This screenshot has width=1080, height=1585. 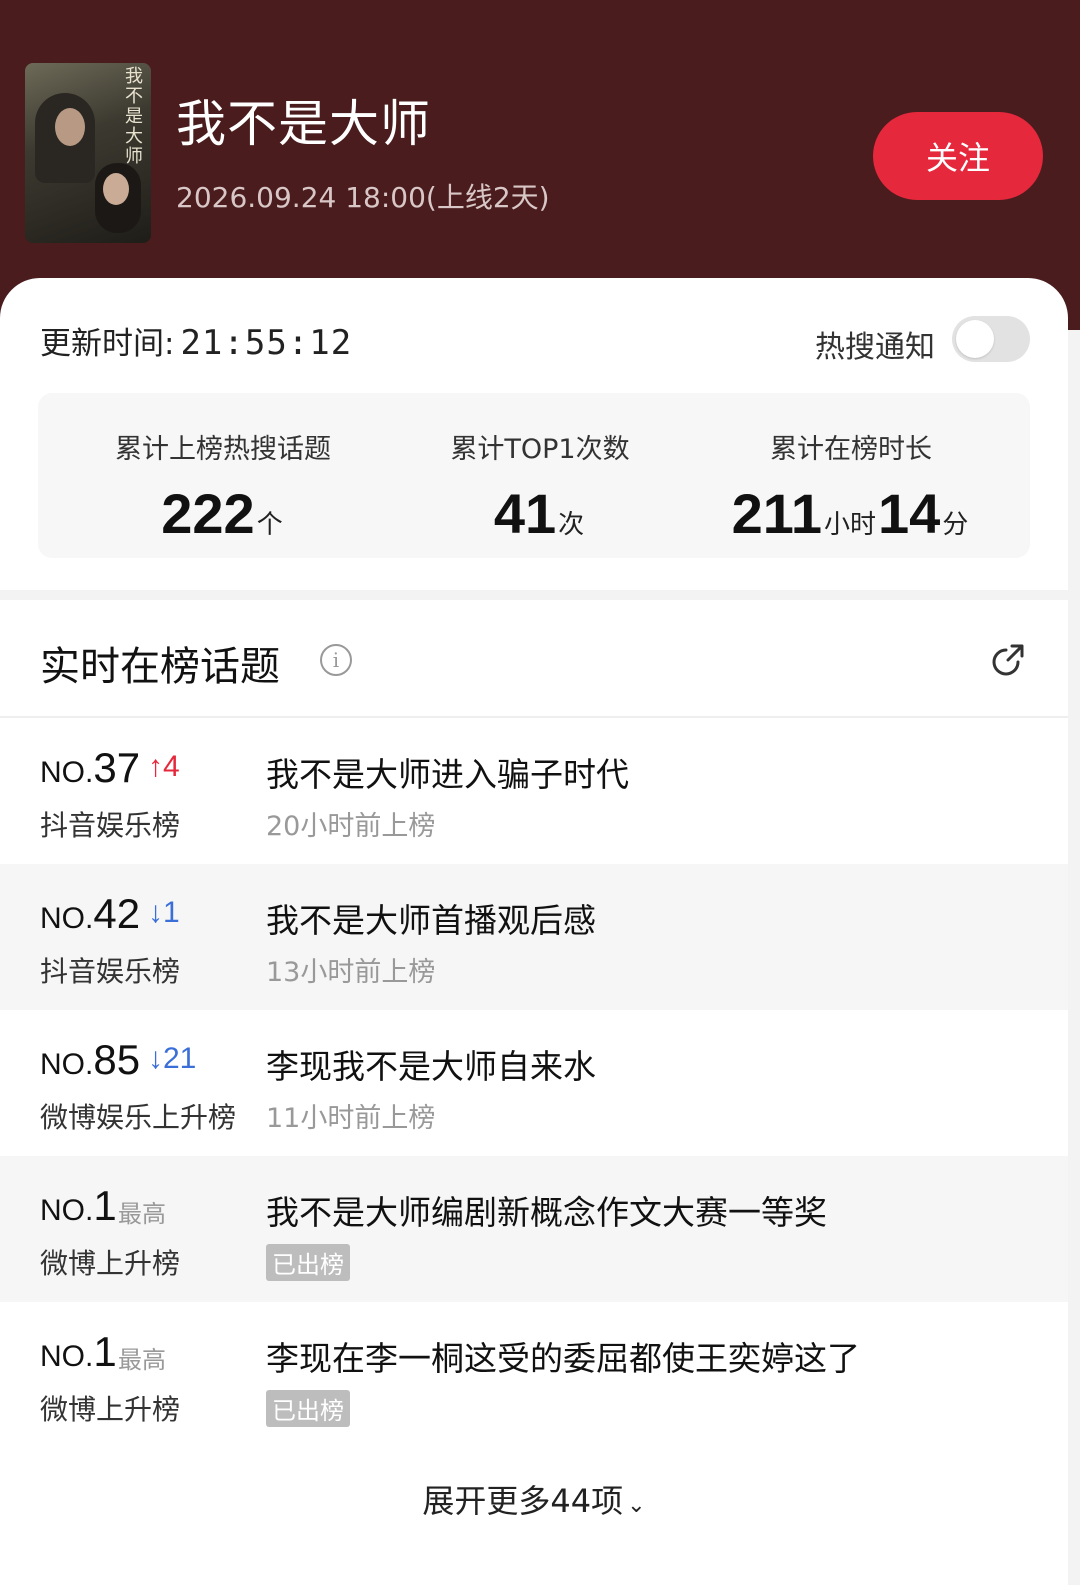 I want to click on topic-time: 11小时前上榜, so click(x=351, y=1118).